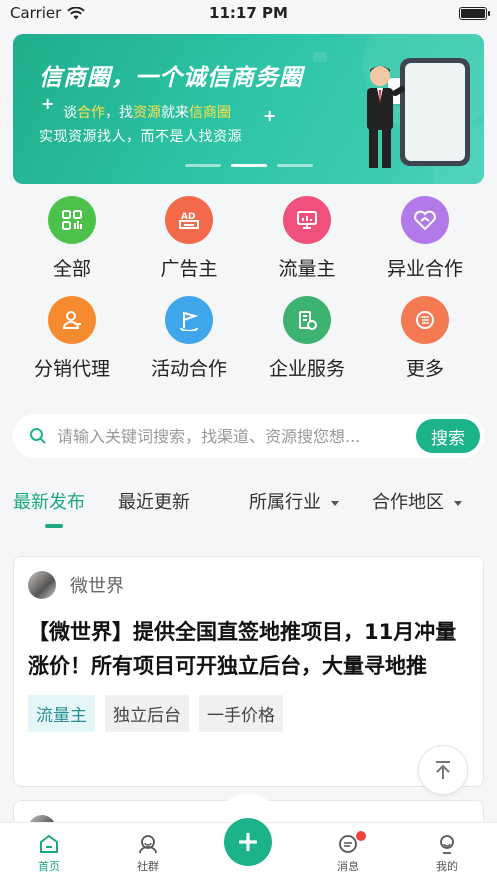  What do you see at coordinates (72, 220) in the screenshot?
I see `grid-icon` at bounding box center [72, 220].